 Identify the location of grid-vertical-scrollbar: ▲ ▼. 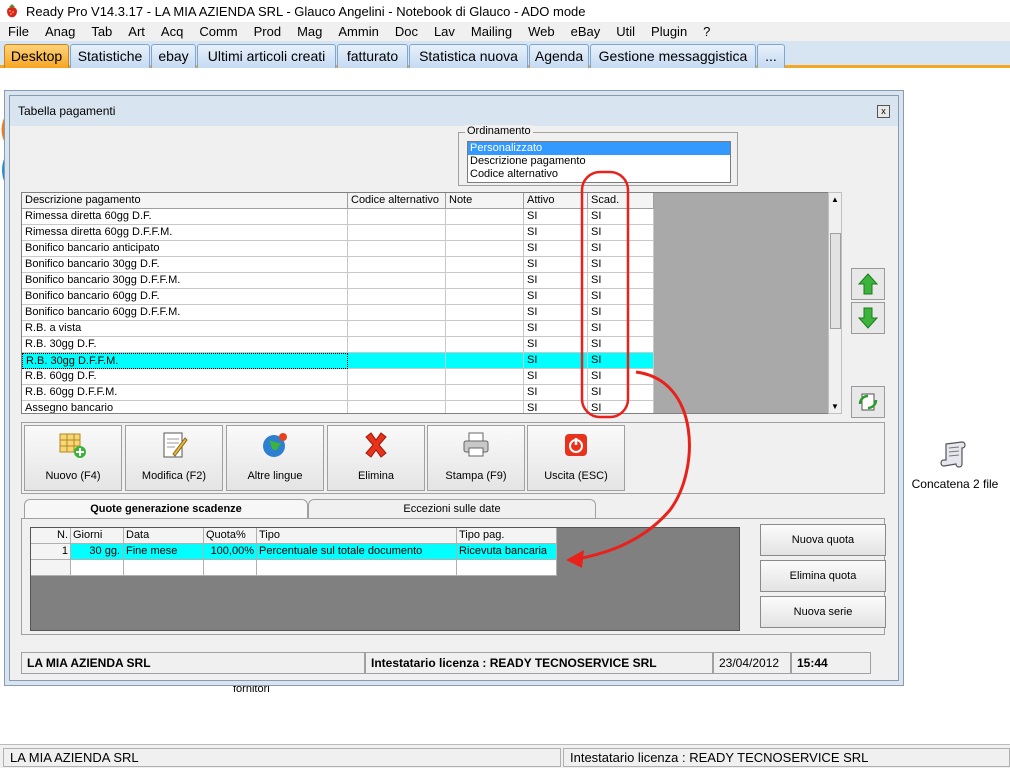
(835, 303).